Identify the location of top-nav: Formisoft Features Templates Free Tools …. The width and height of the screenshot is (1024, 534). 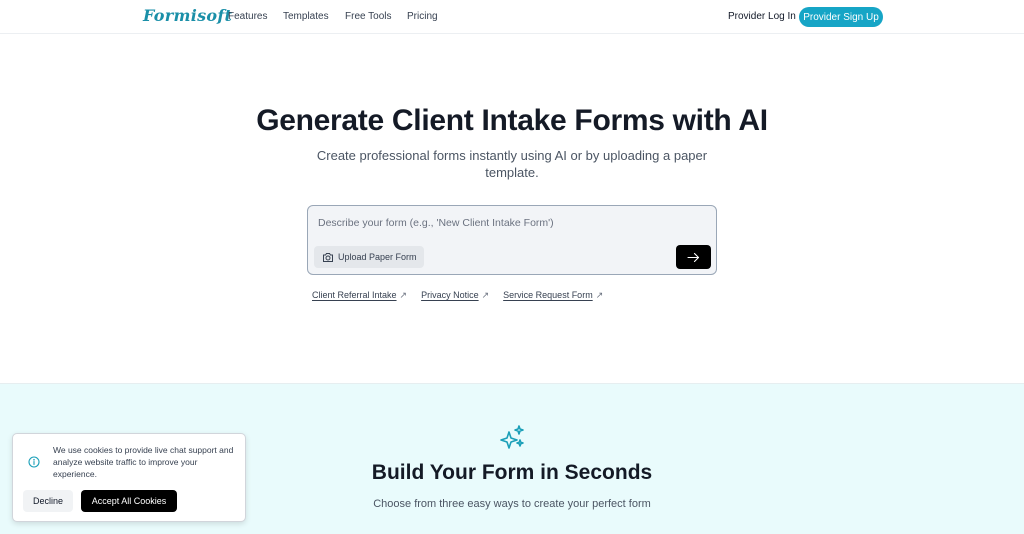
(512, 17).